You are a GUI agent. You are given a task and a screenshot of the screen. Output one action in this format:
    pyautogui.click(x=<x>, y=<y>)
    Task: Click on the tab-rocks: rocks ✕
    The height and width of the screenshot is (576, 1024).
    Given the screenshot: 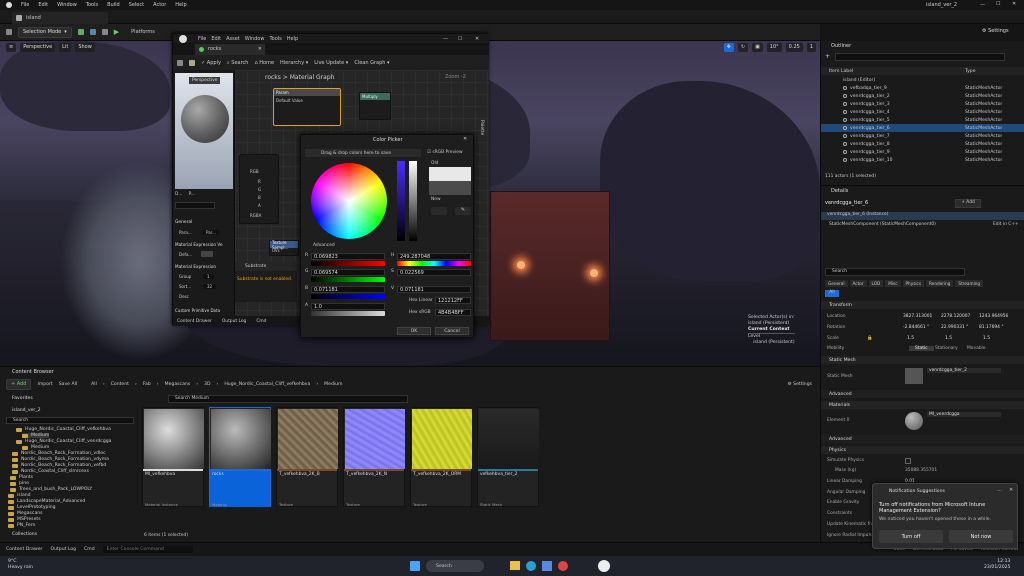 What is the action you would take?
    pyautogui.click(x=230, y=49)
    